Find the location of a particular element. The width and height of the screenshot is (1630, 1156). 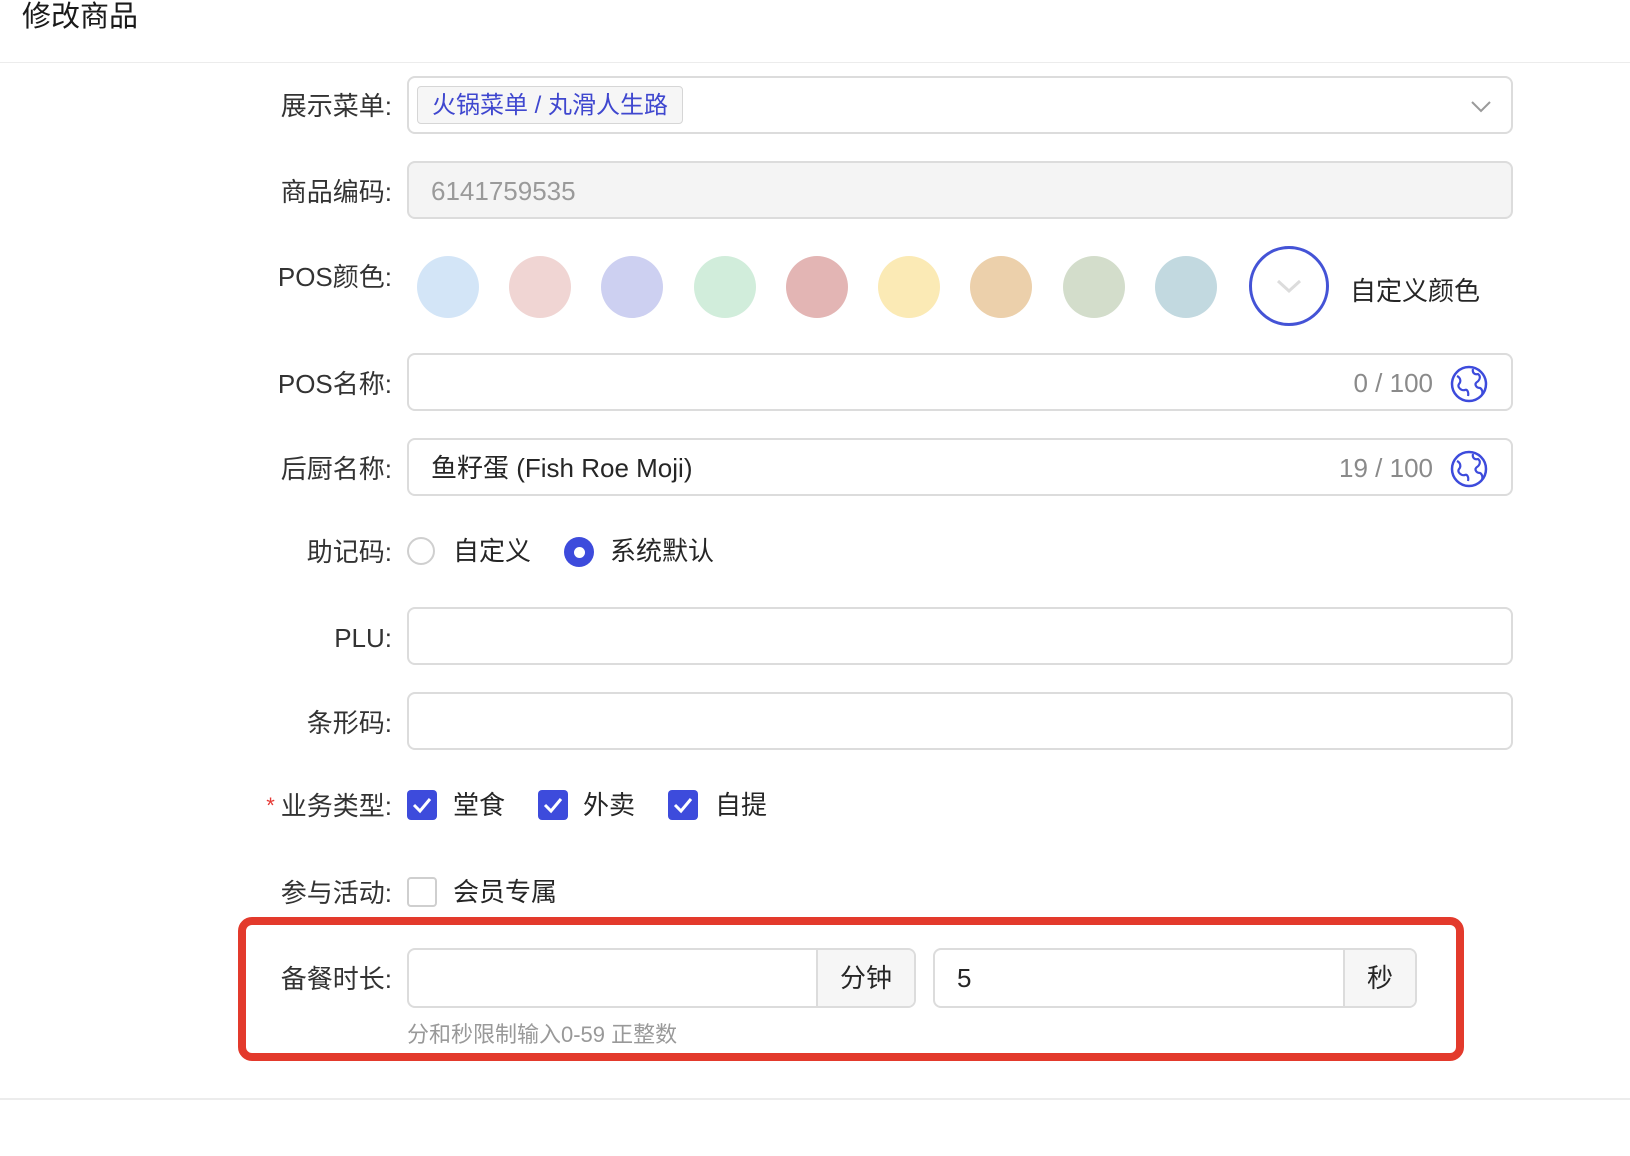

menu-tag: 火锅菜单 / 丸滑人生路 is located at coordinates (550, 105).